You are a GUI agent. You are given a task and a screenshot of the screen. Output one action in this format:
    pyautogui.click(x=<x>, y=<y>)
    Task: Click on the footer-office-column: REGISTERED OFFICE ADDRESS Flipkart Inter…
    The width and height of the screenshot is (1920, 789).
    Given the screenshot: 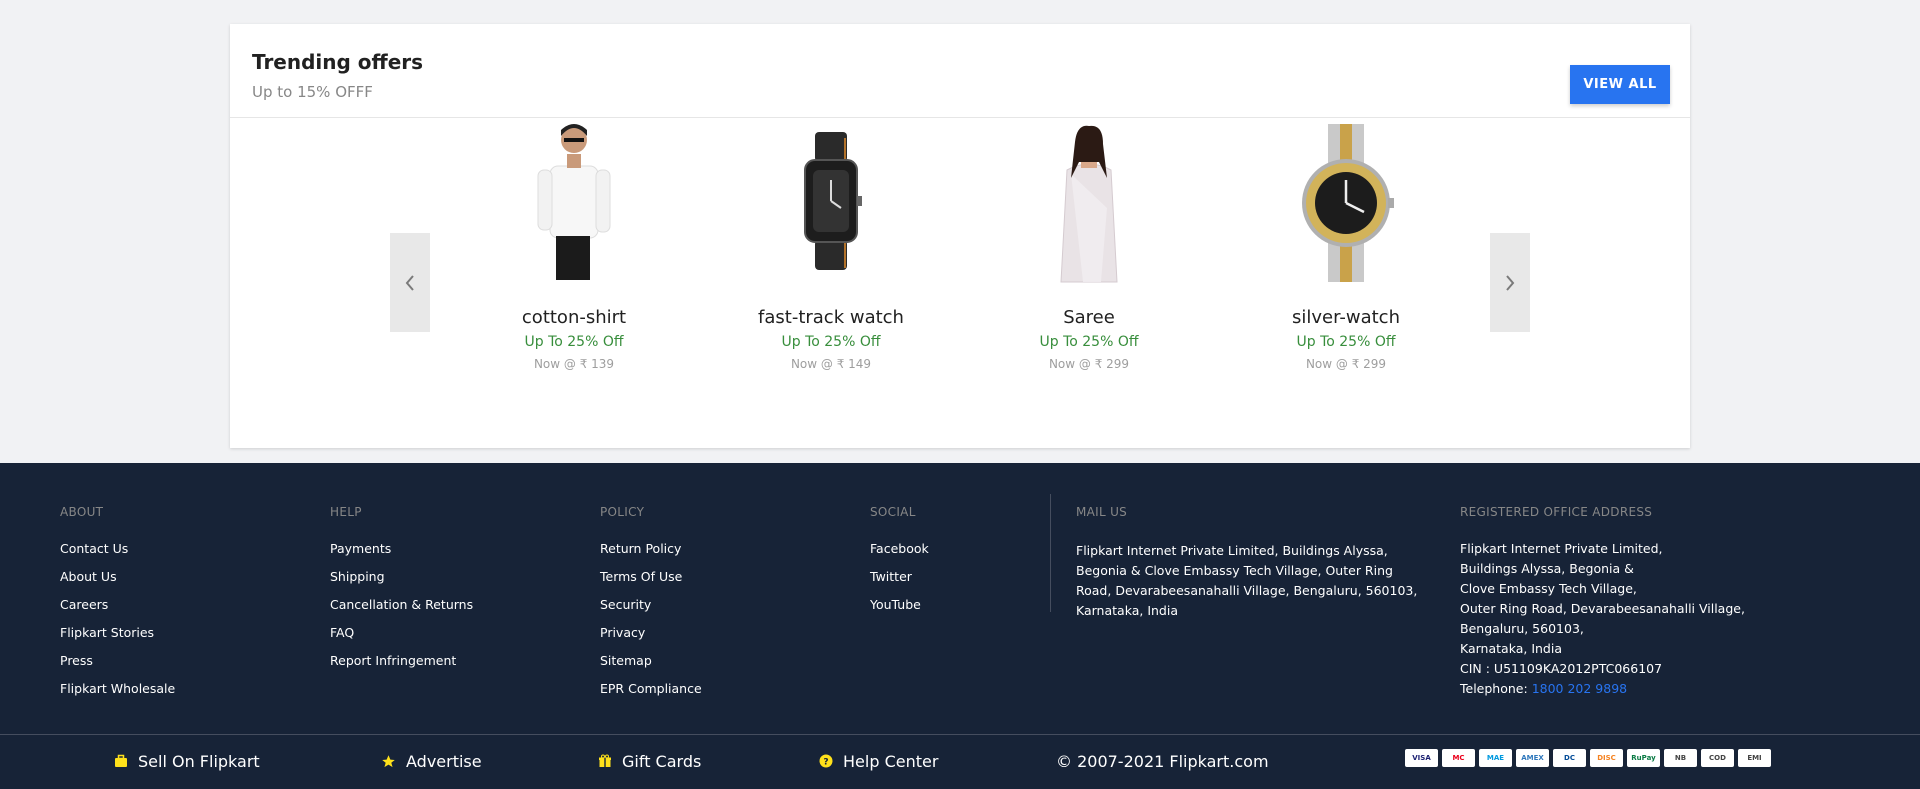 What is the action you would take?
    pyautogui.click(x=1602, y=602)
    